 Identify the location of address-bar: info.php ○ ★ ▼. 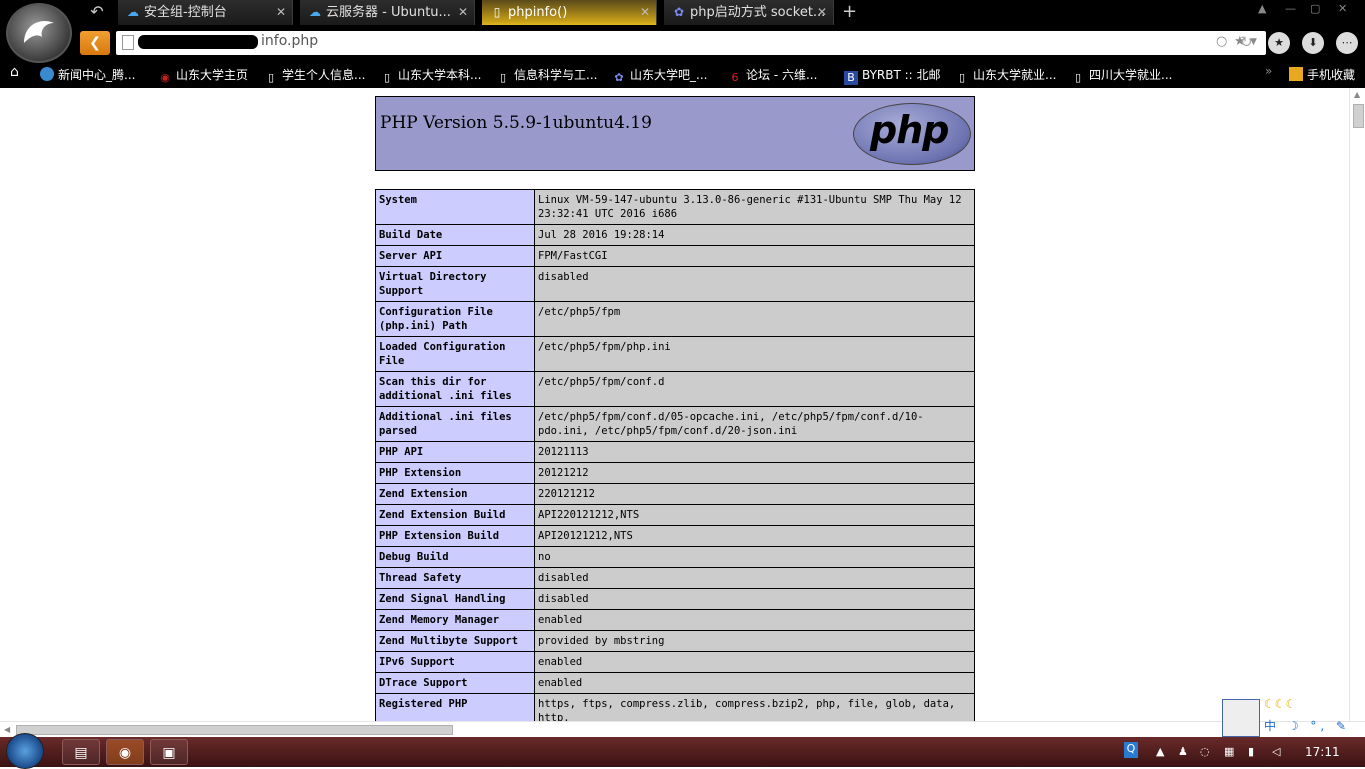
(691, 43).